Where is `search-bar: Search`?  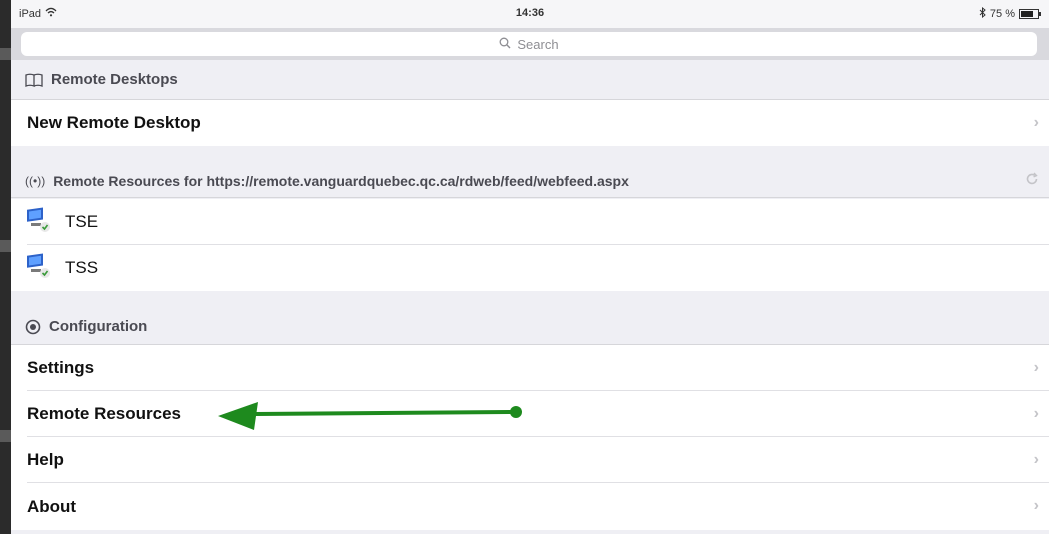
search-bar: Search is located at coordinates (530, 44).